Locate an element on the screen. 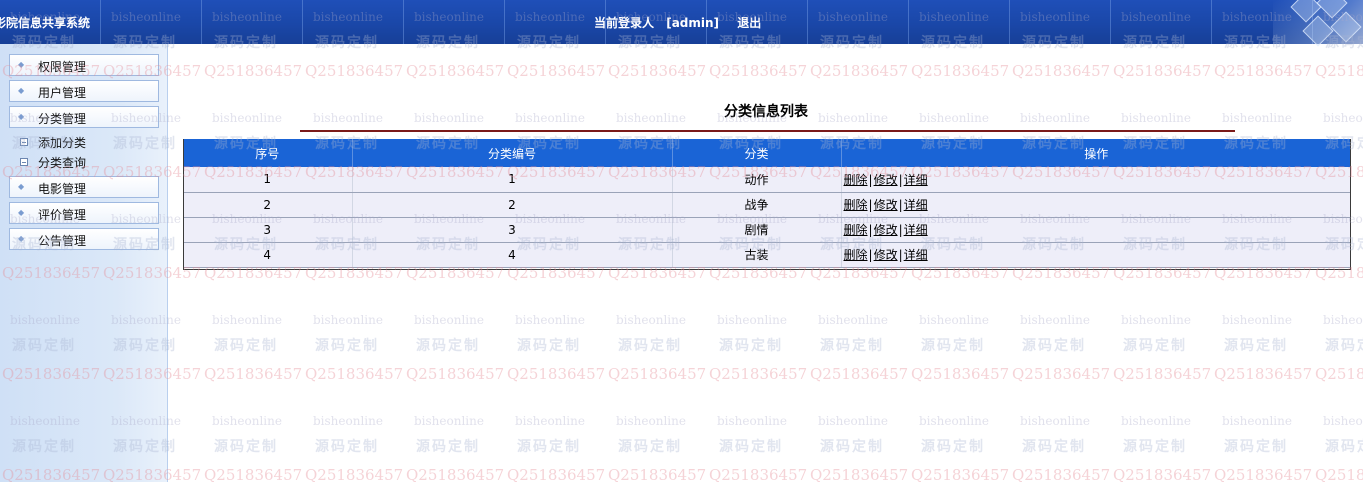 The height and width of the screenshot is (482, 1363). login-info: 当前登录人 [admin] 退出 is located at coordinates (677, 22).